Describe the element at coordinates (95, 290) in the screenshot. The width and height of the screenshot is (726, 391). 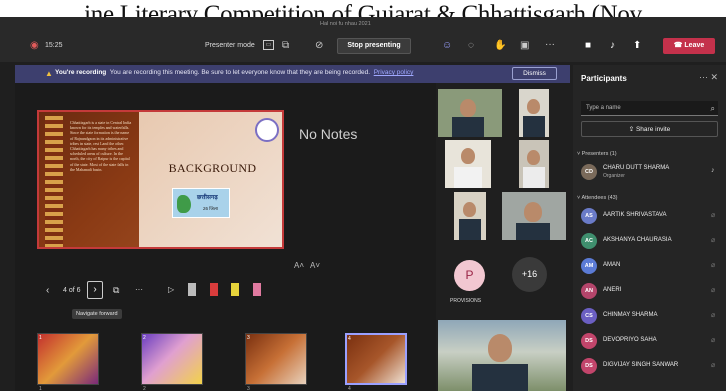
I see `next-slide-button: ›` at that location.